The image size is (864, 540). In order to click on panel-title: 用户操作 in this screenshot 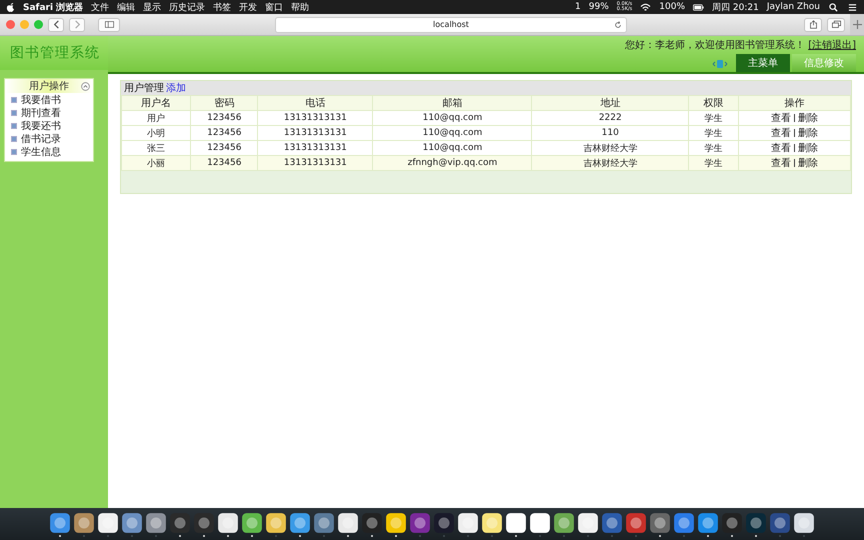, I will do `click(49, 86)`.